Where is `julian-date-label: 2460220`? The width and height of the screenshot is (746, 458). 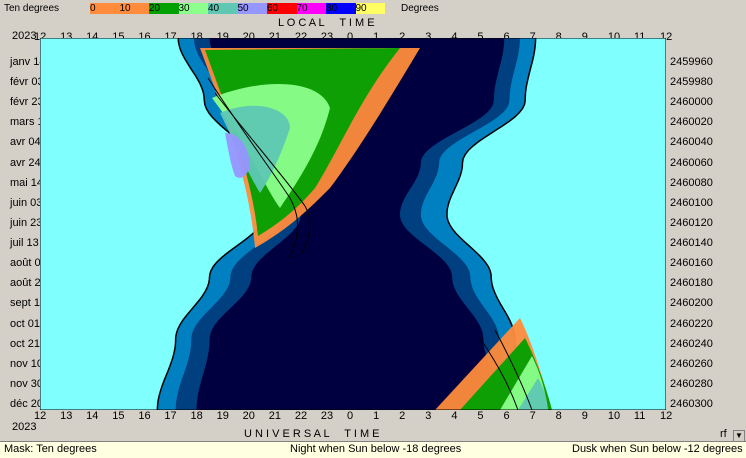
julian-date-label: 2460220 is located at coordinates (691, 323).